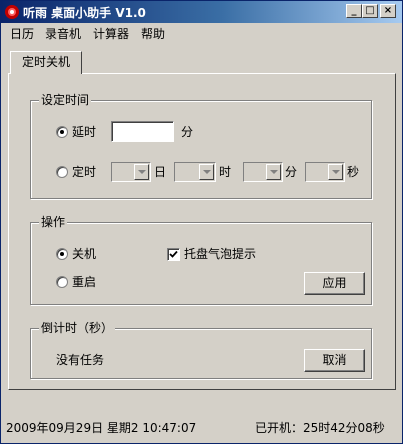  Describe the element at coordinates (131, 172) in the screenshot. I see `day-select` at that location.